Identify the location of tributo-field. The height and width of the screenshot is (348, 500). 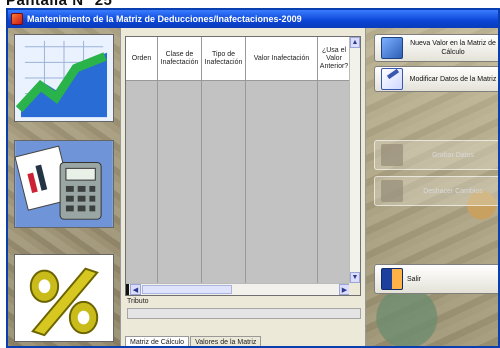
(244, 313).